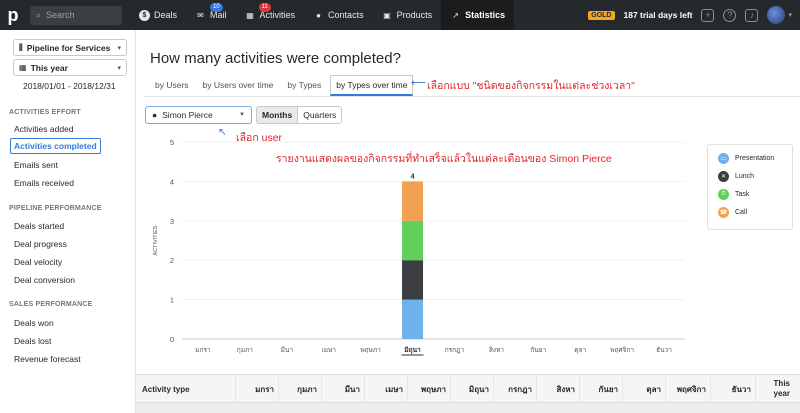  I want to click on column-header-month: เมษา, so click(386, 389).